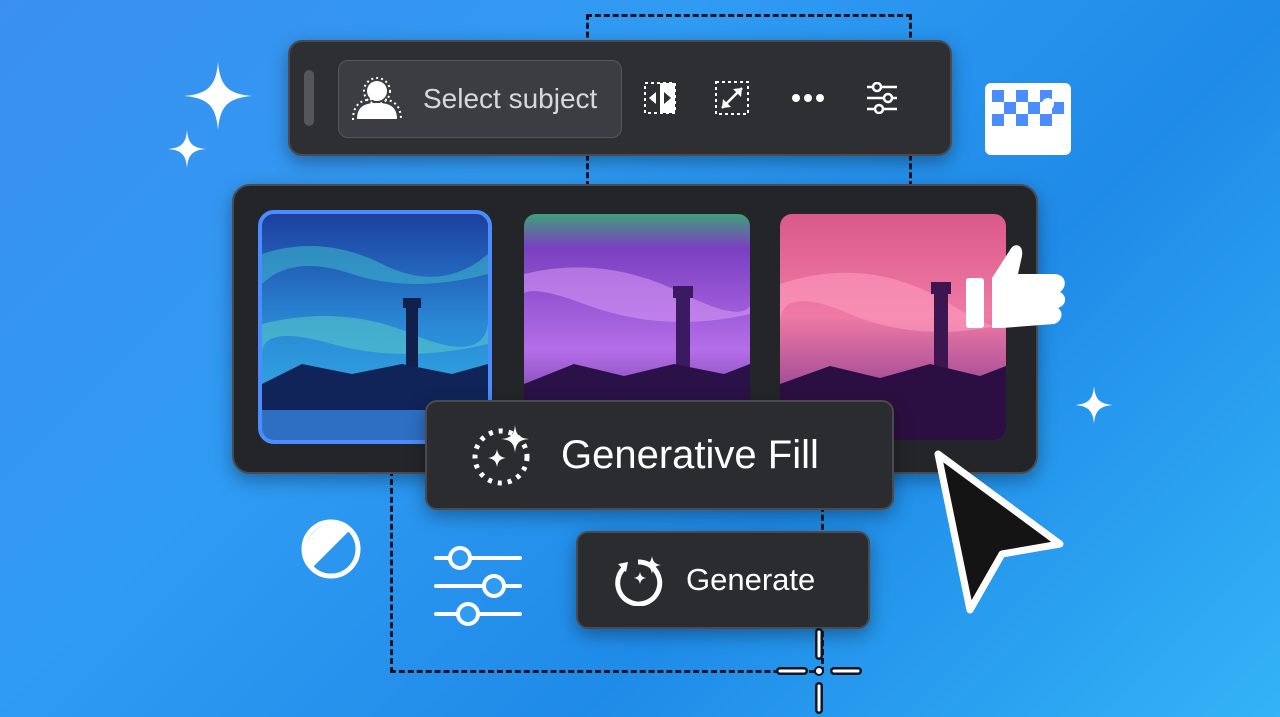 The image size is (1280, 717). I want to click on more-options-button, so click(808, 98).